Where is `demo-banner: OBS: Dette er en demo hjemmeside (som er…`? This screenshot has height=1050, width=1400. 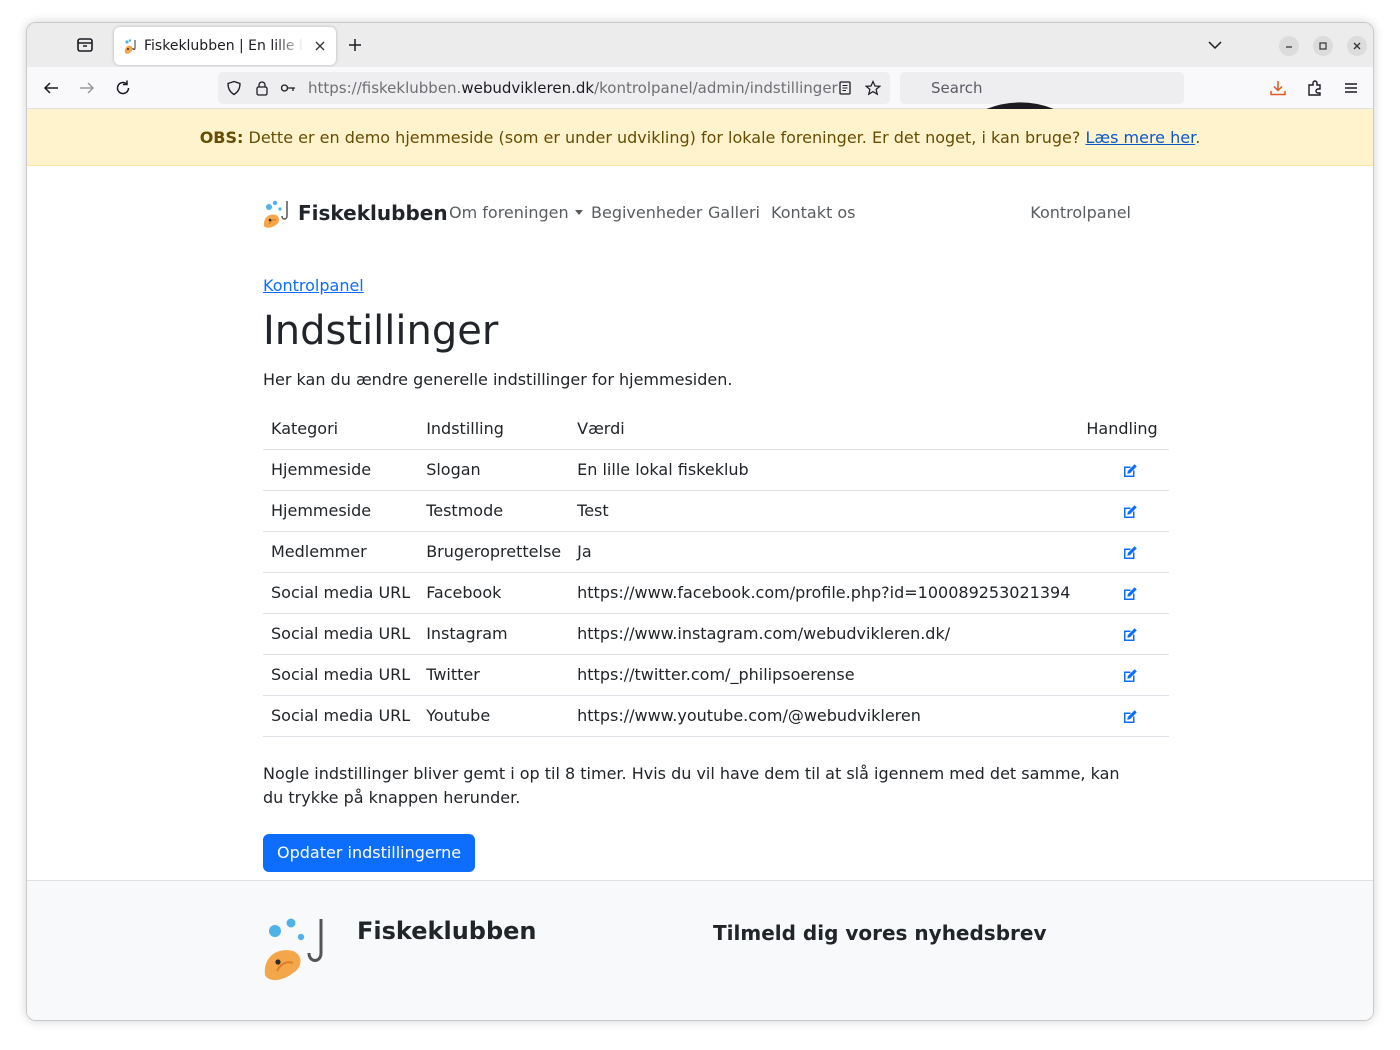 demo-banner: OBS: Dette er en demo hjemmeside (som er… is located at coordinates (700, 137).